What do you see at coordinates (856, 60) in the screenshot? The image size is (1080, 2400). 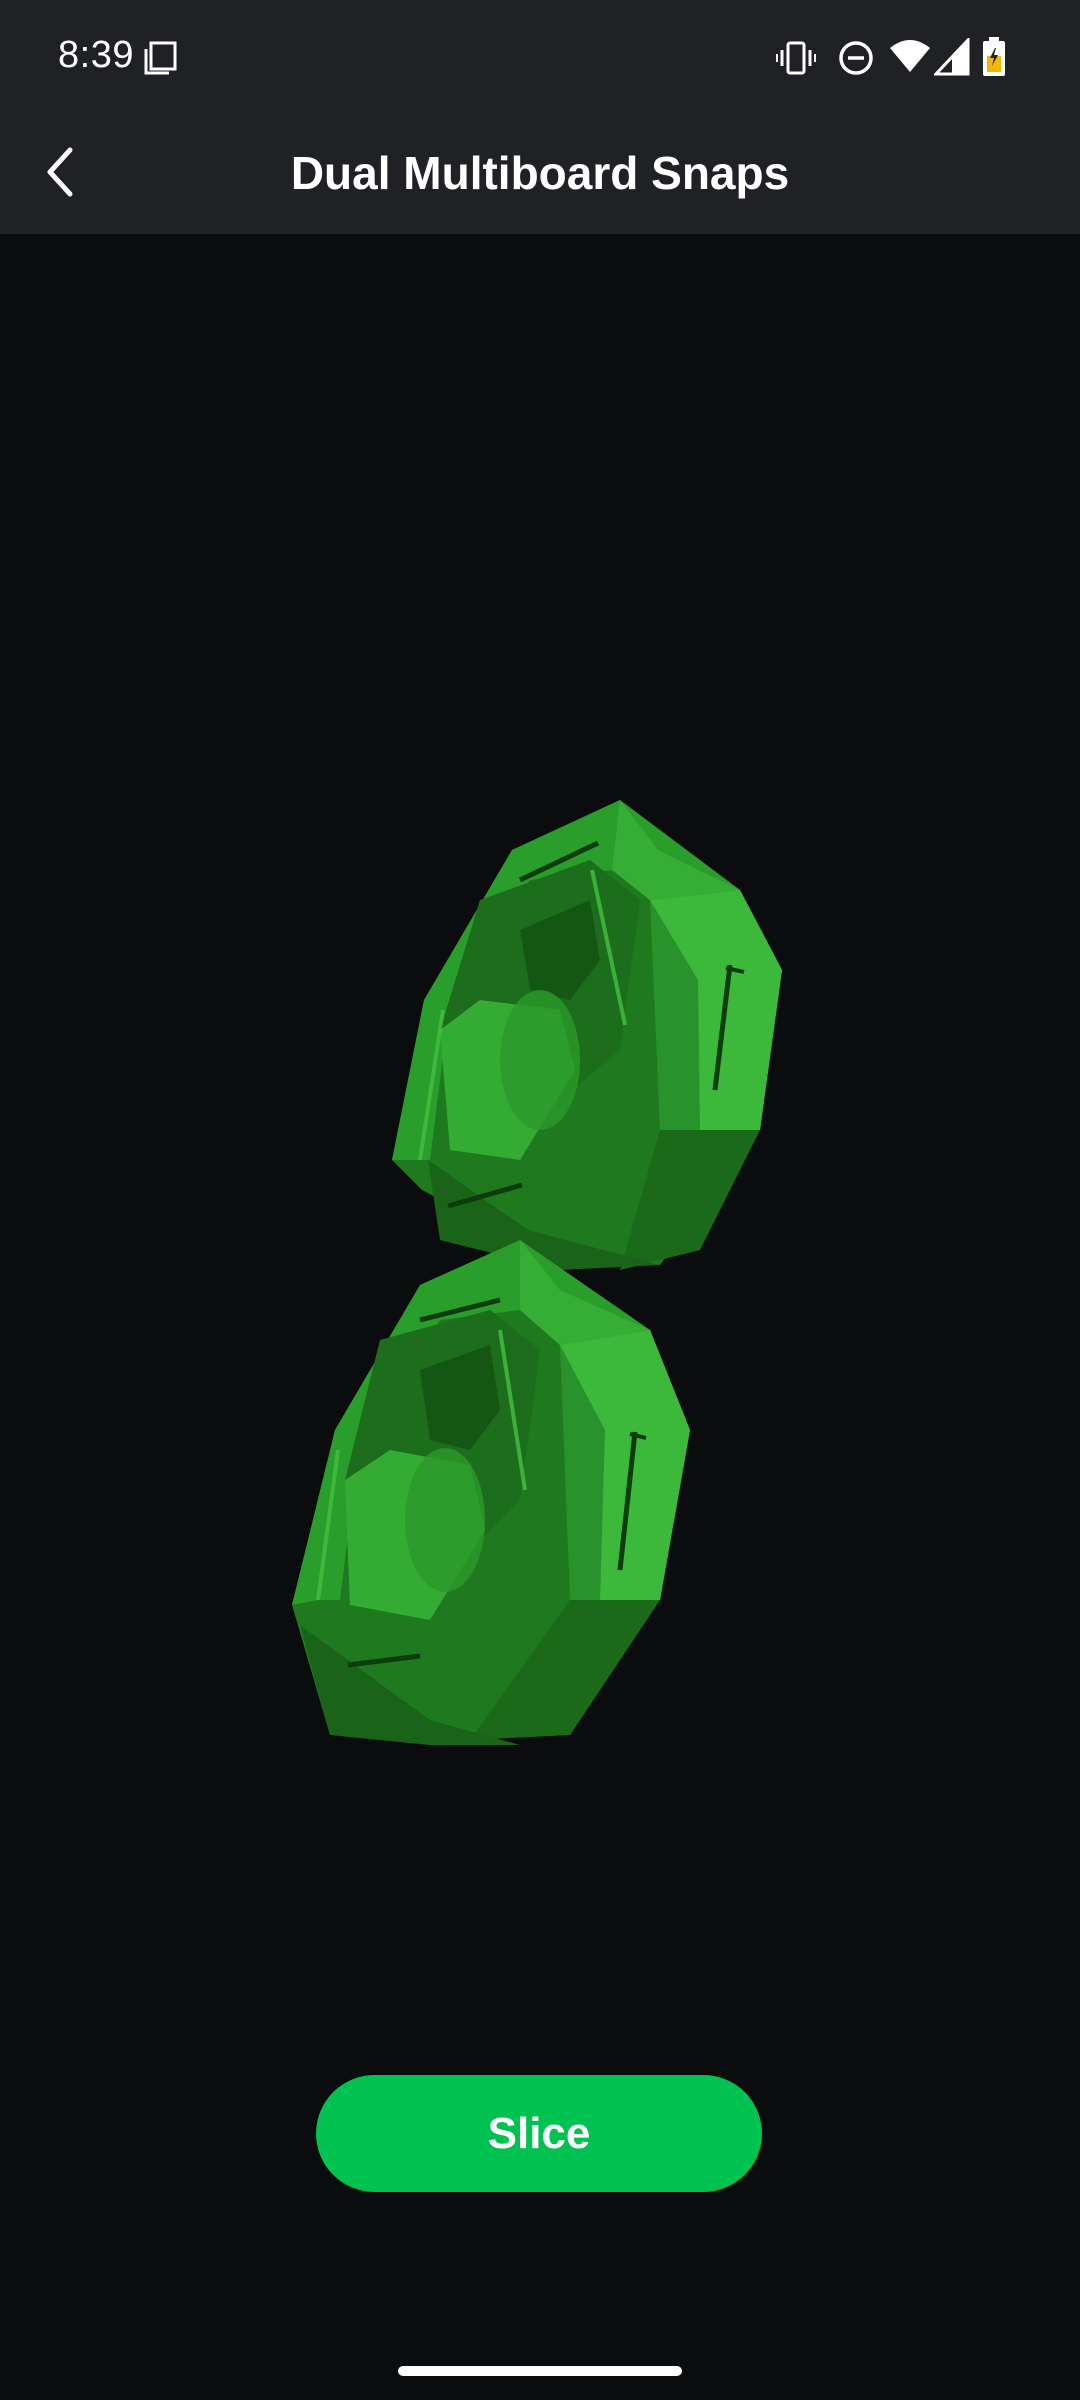 I see `do-not-disturb-icon` at bounding box center [856, 60].